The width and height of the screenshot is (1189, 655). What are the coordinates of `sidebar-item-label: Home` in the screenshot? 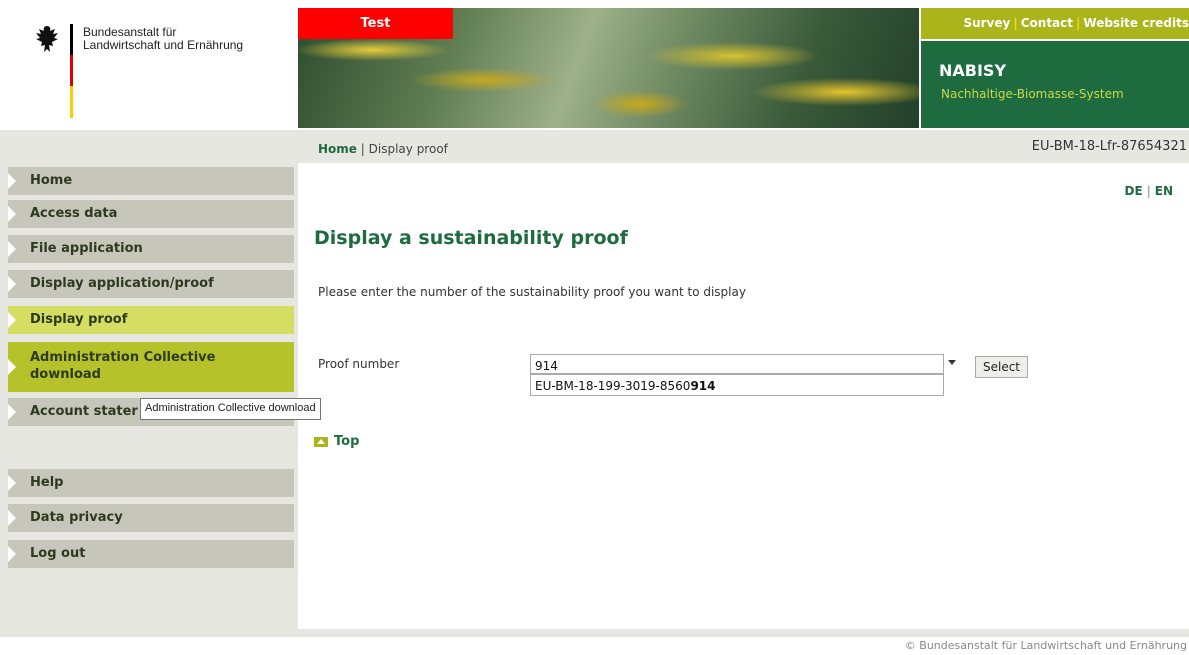 It's located at (51, 180).